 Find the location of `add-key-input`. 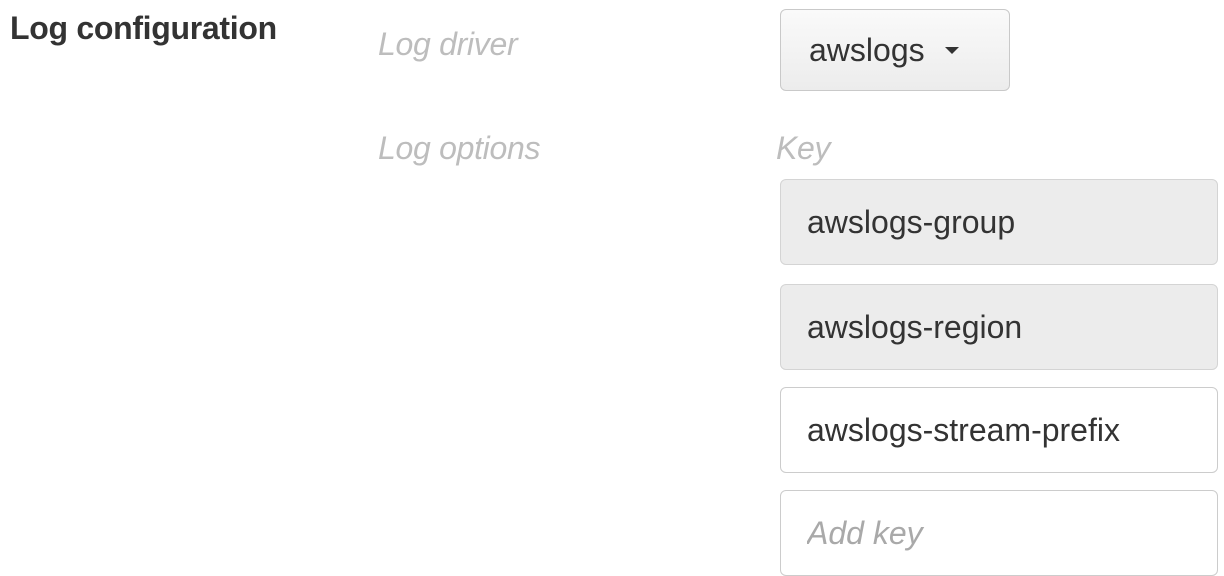

add-key-input is located at coordinates (999, 533).